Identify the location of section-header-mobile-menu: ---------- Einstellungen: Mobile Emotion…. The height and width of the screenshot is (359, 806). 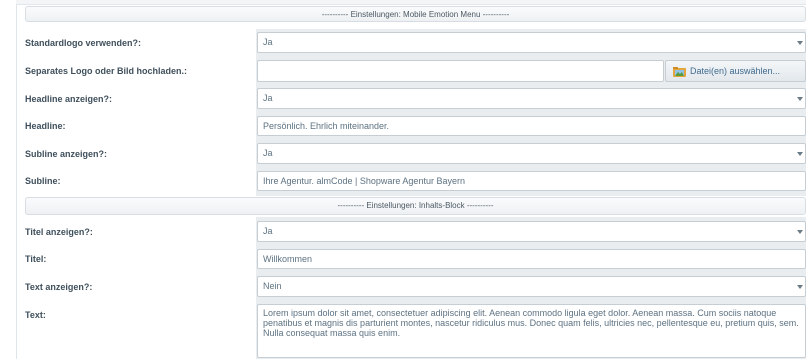
(415, 14).